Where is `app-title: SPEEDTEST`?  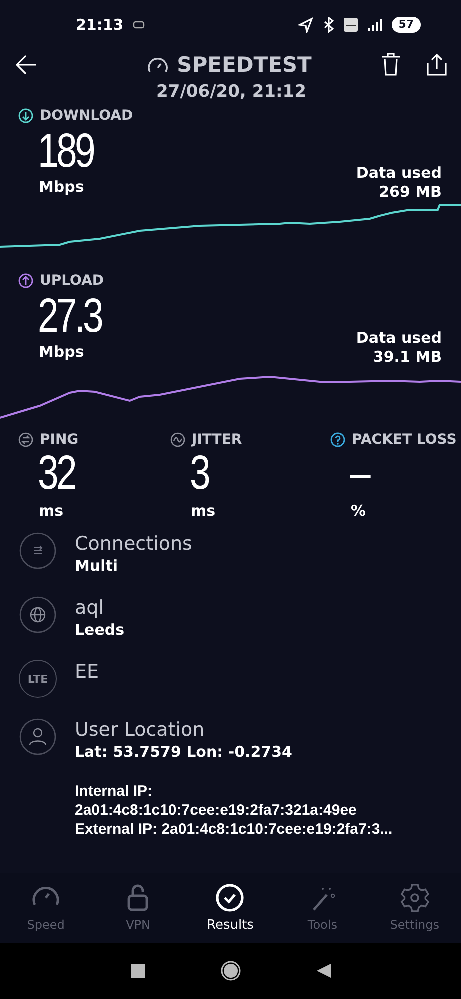
app-title: SPEEDTEST is located at coordinates (244, 65).